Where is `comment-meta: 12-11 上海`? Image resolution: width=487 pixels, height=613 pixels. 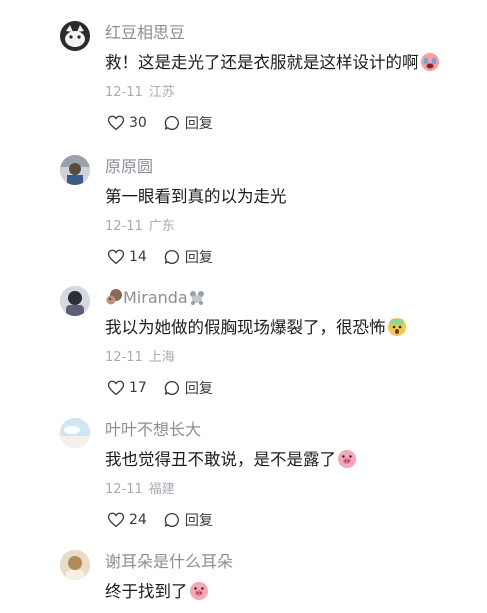 comment-meta: 12-11 上海 is located at coordinates (140, 358).